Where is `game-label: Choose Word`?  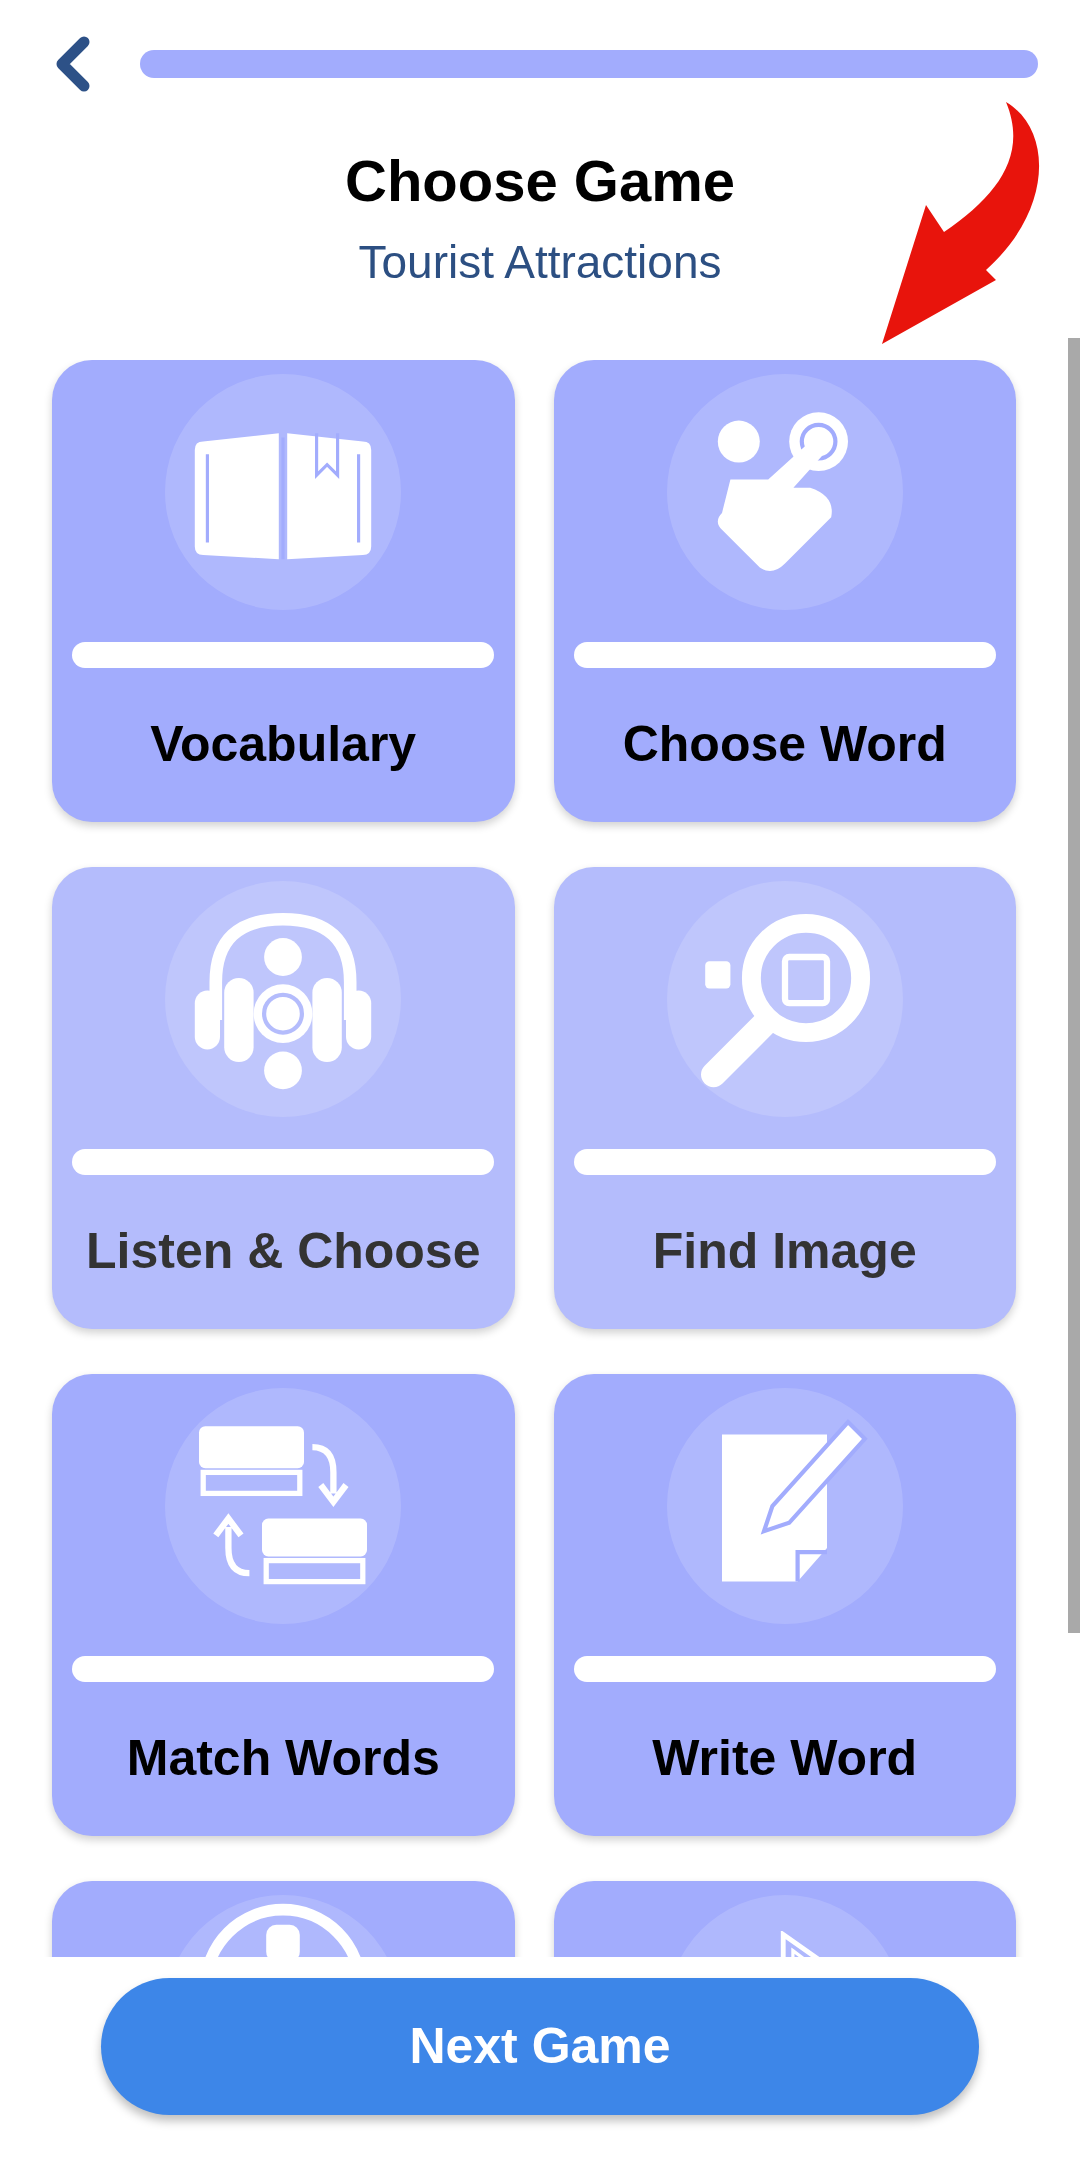
game-label: Choose Word is located at coordinates (784, 744).